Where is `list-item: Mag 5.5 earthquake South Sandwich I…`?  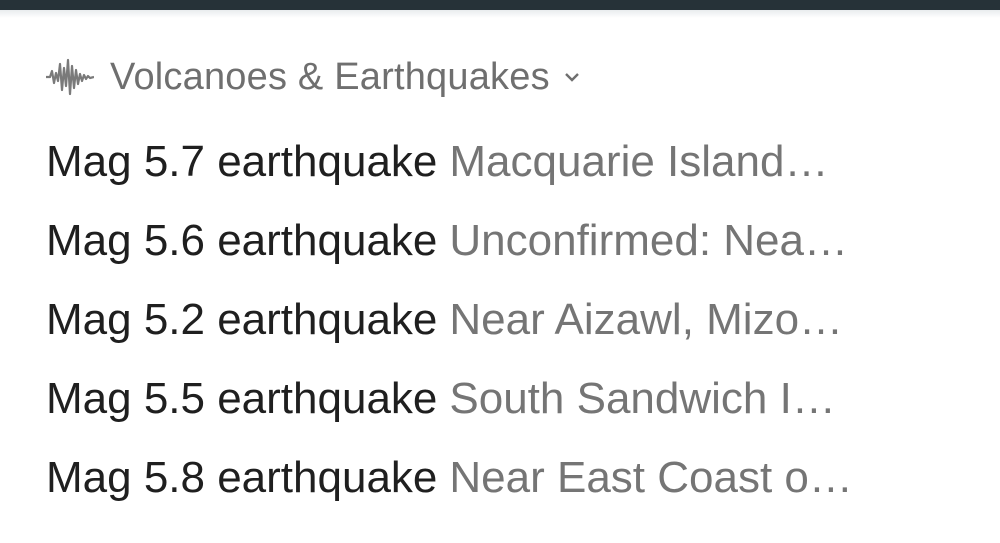 list-item: Mag 5.5 earthquake South Sandwich I… is located at coordinates (511, 398).